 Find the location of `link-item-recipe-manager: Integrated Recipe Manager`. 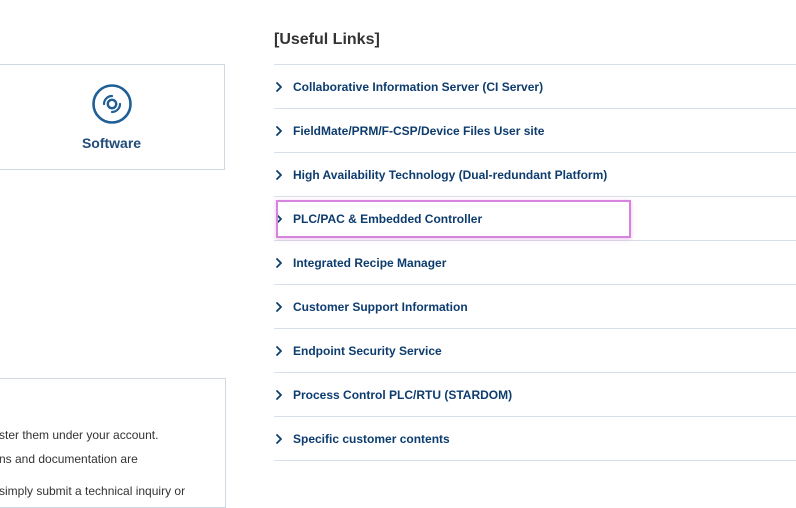

link-item-recipe-manager: Integrated Recipe Manager is located at coordinates (535, 263).